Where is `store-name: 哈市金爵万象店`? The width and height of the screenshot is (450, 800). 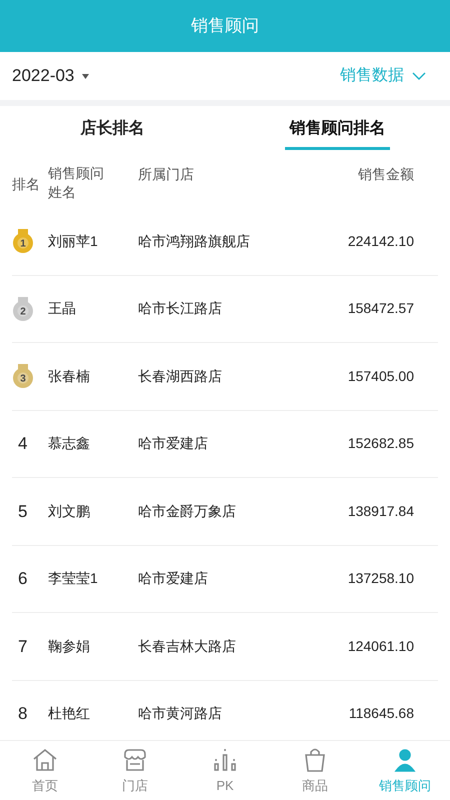
store-name: 哈市金爵万象店 is located at coordinates (187, 511).